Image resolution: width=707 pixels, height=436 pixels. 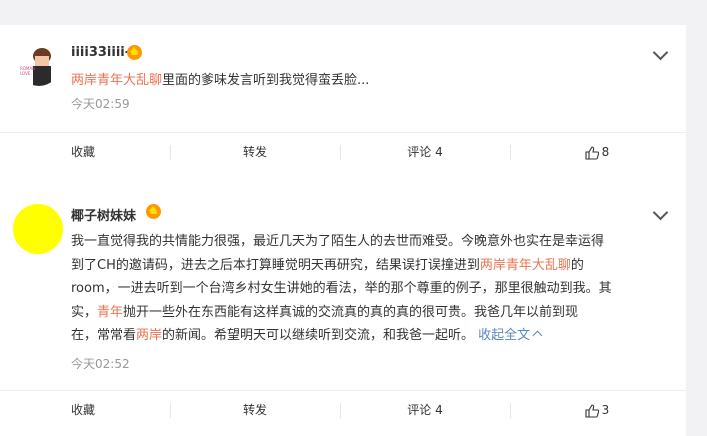 I want to click on post-time: 今天02:59, so click(x=100, y=103).